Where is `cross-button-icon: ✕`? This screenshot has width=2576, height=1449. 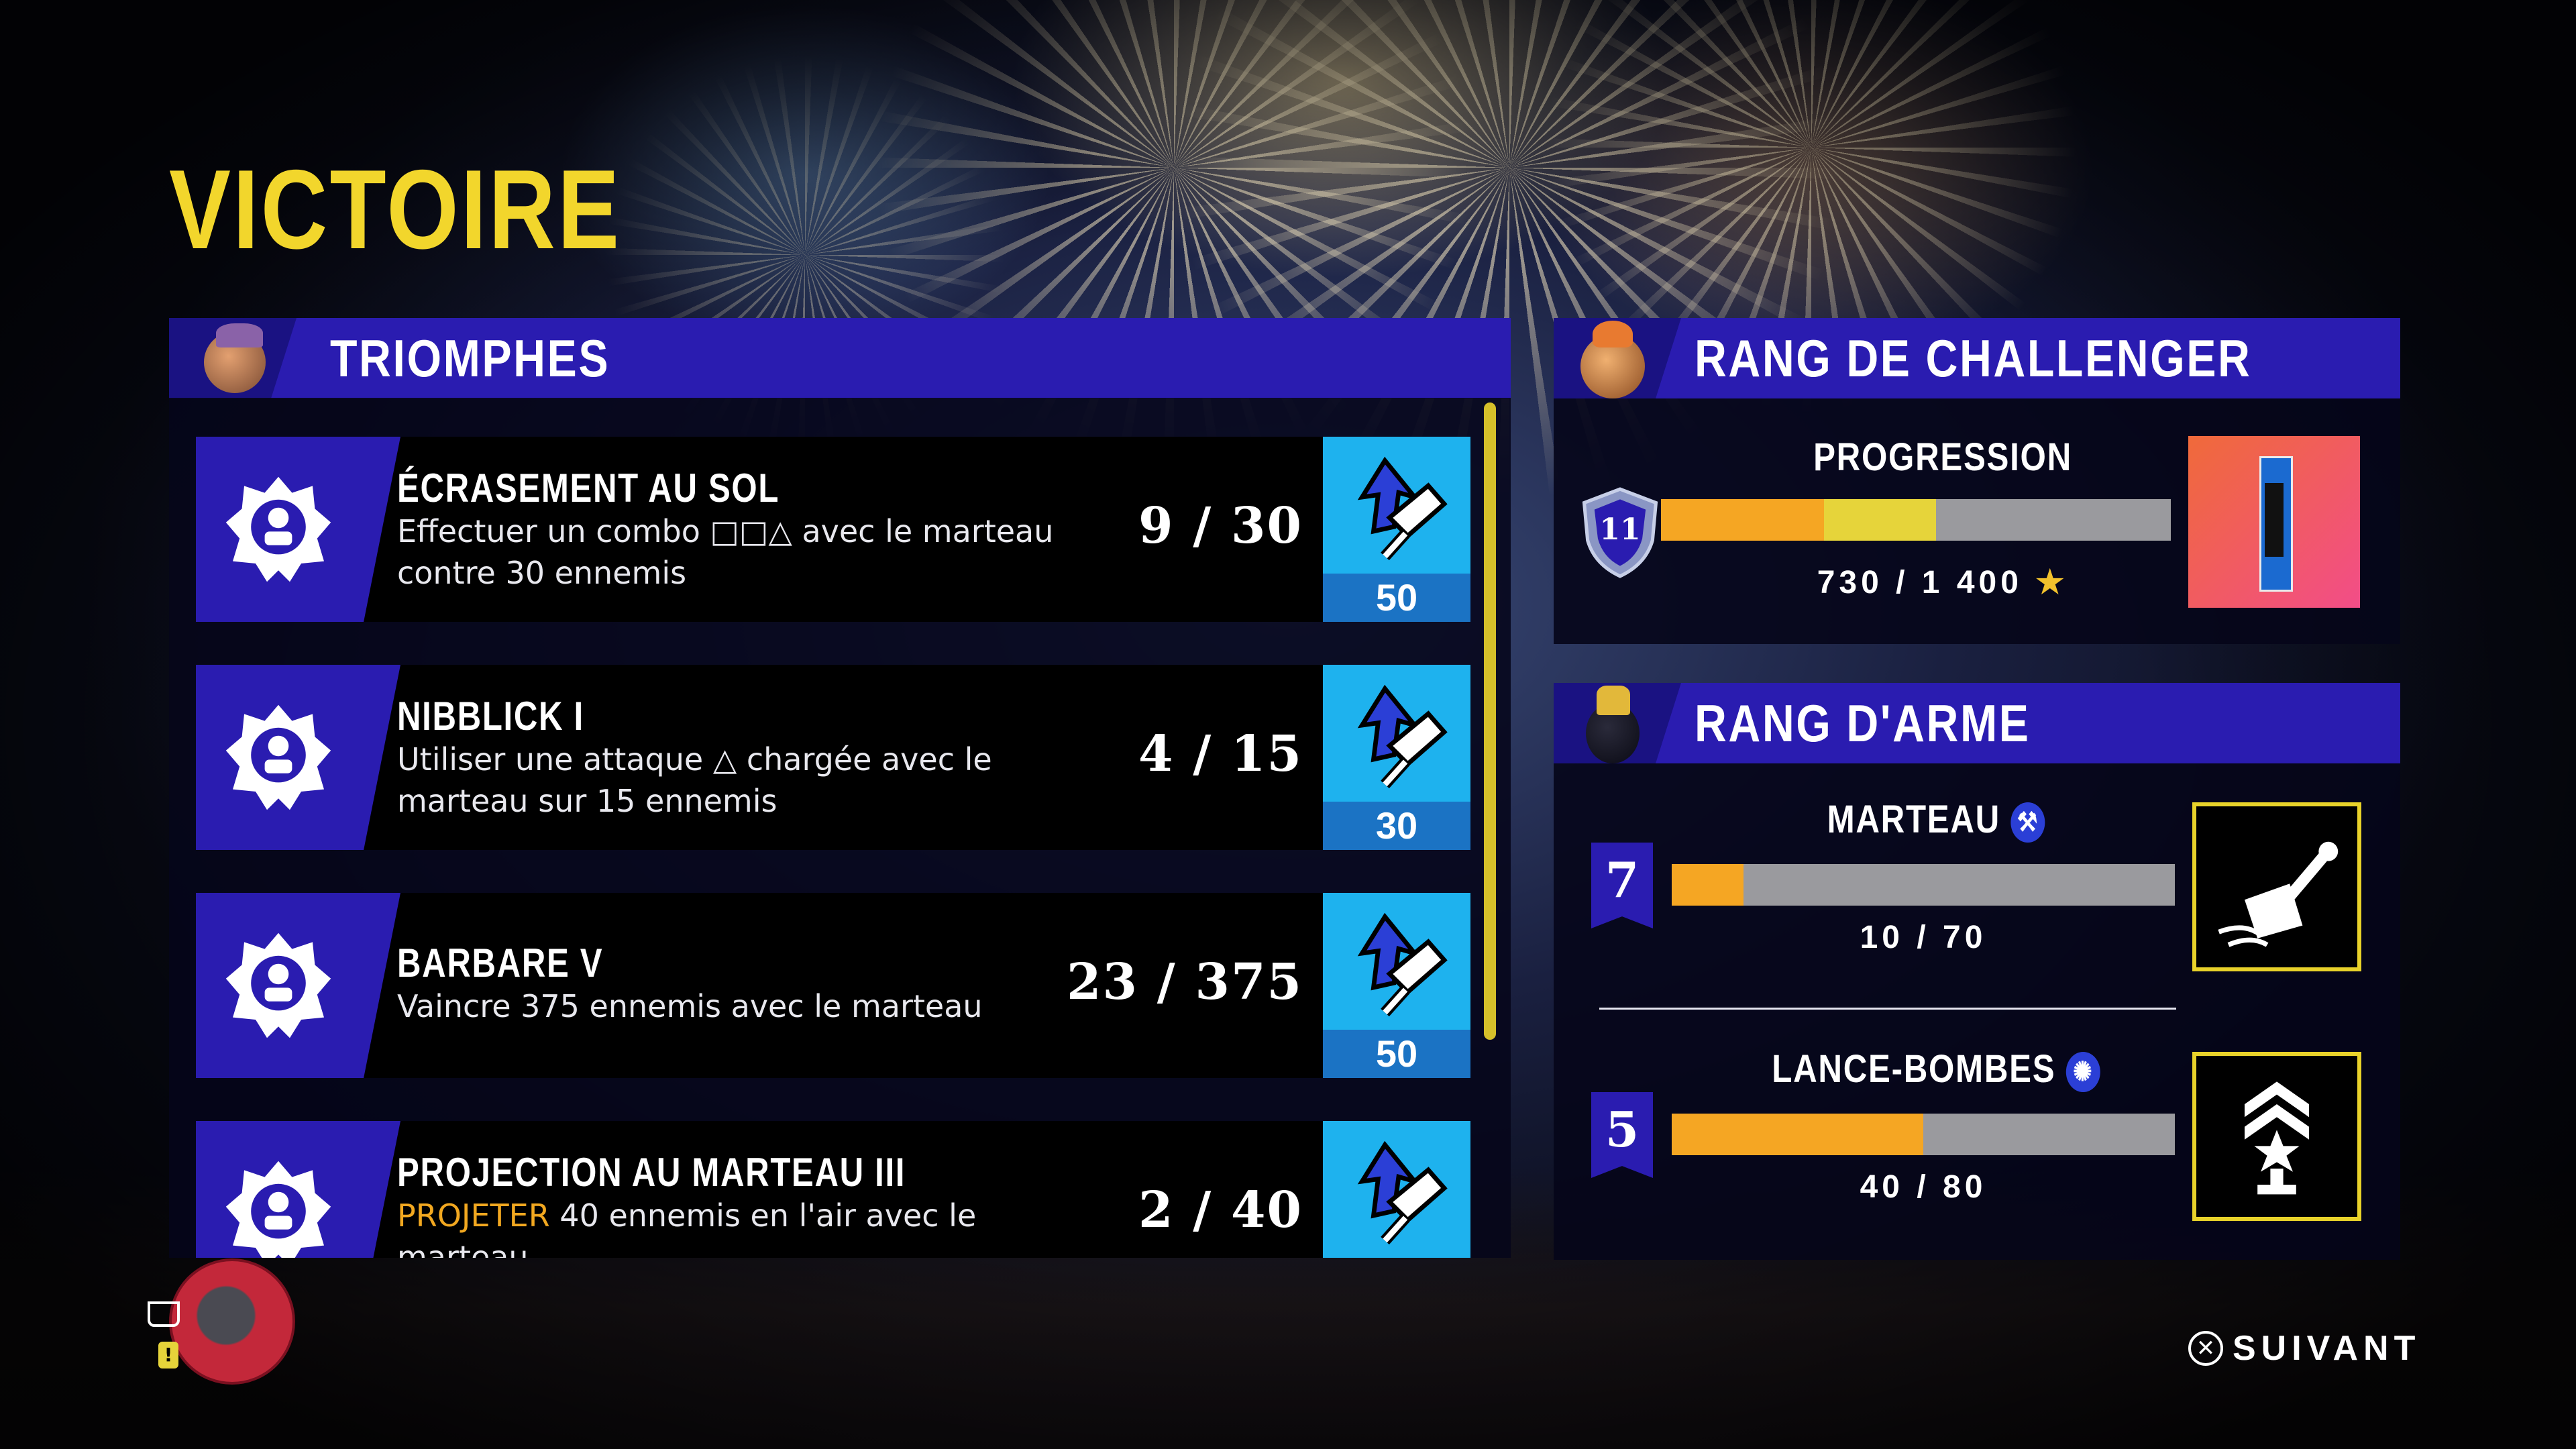 cross-button-icon: ✕ is located at coordinates (2205, 1348).